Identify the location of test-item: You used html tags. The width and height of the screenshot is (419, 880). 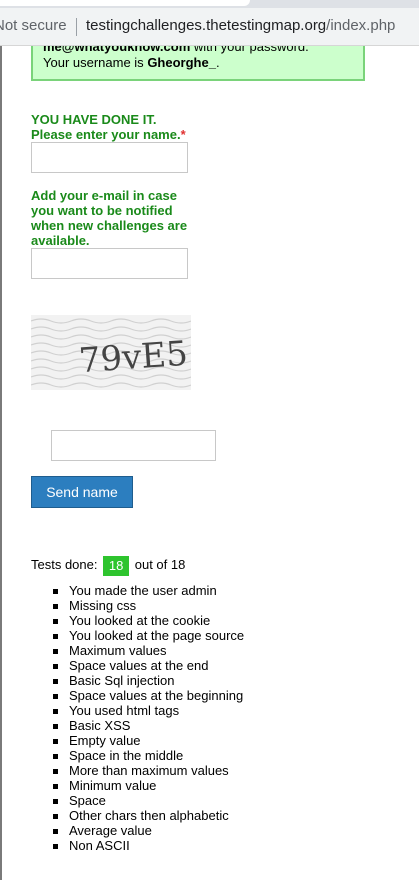
(137, 710).